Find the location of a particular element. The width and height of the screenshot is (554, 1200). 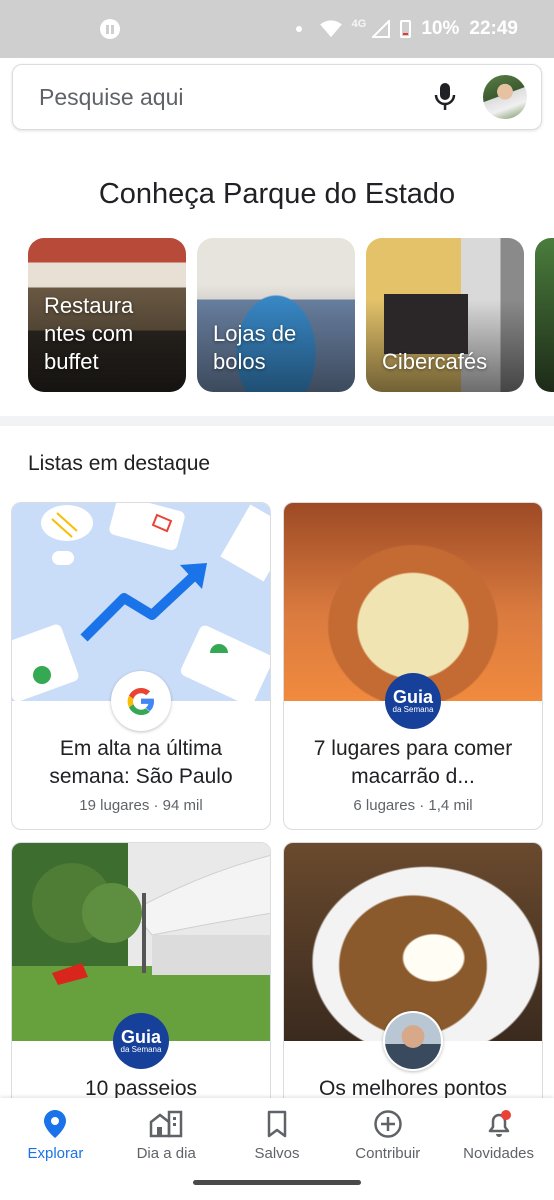

notification-dot-icon is located at coordinates (298, 29).